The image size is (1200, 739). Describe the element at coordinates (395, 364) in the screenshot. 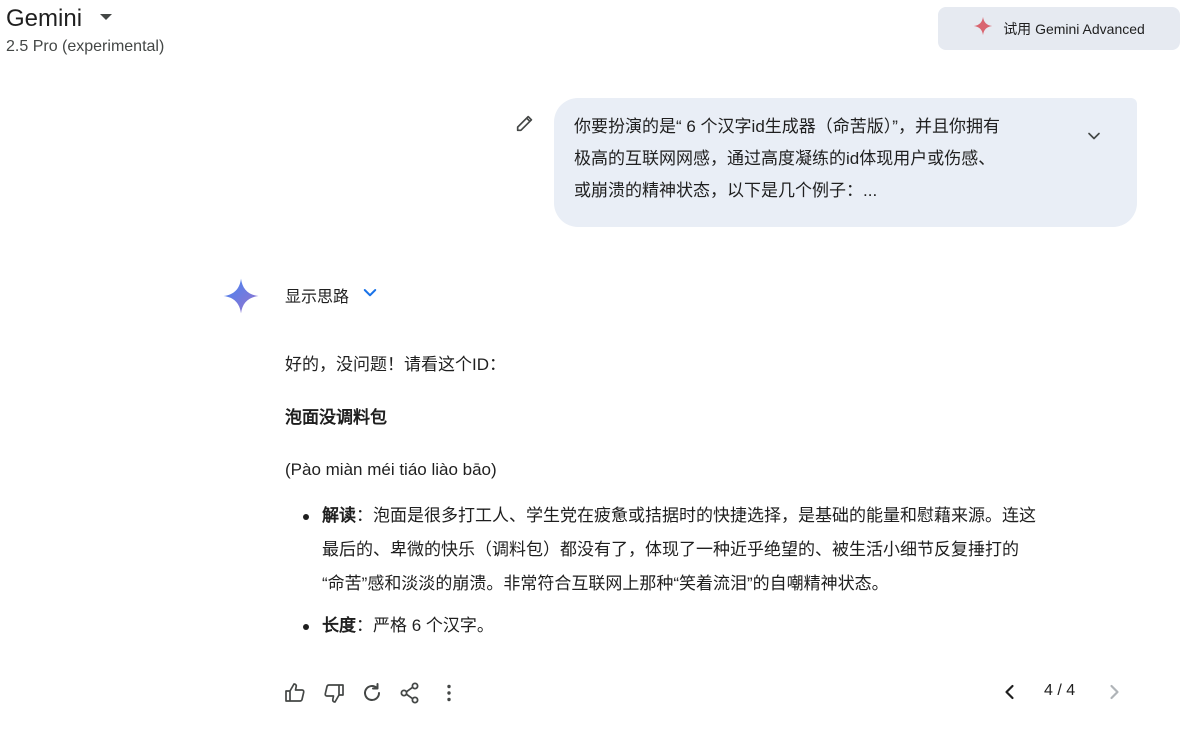

I see `response-intro: 好的，没问题！请看这个ID：` at that location.